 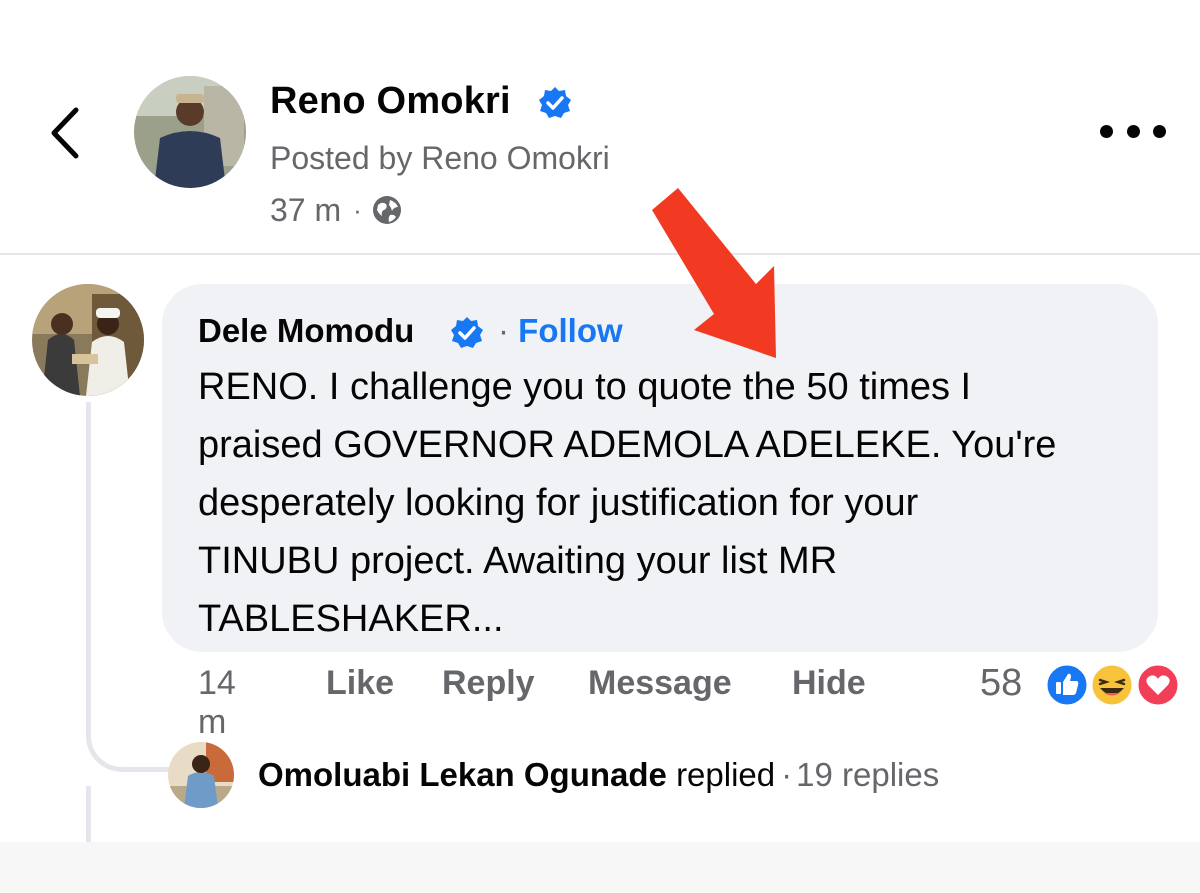 I want to click on post-author-name: Reno Omokri, so click(x=390, y=101).